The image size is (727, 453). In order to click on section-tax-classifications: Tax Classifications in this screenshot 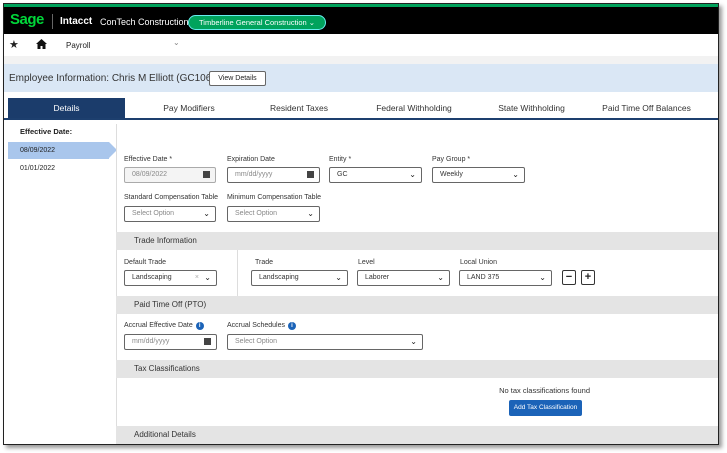, I will do `click(417, 369)`.